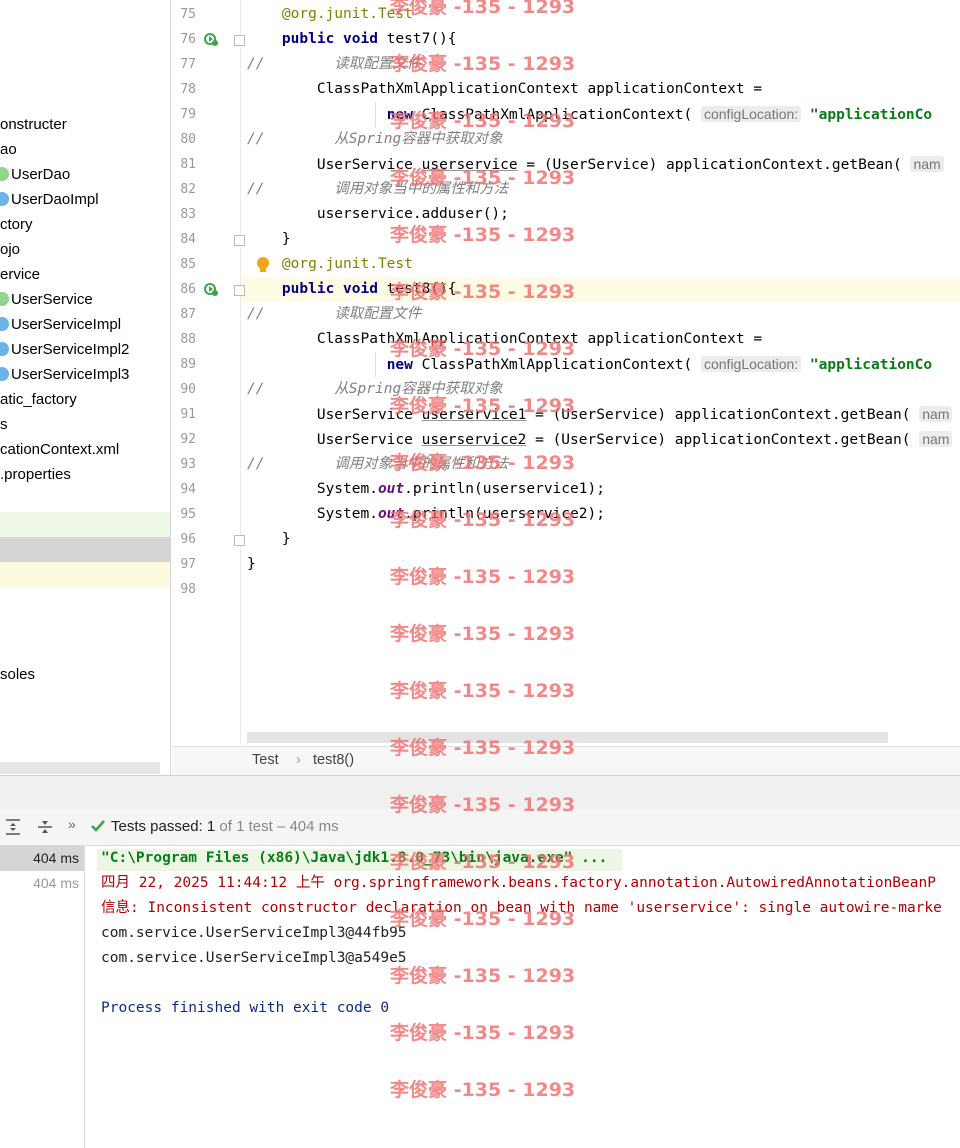 This screenshot has height=1148, width=960. I want to click on line-number: 79, so click(188, 114).